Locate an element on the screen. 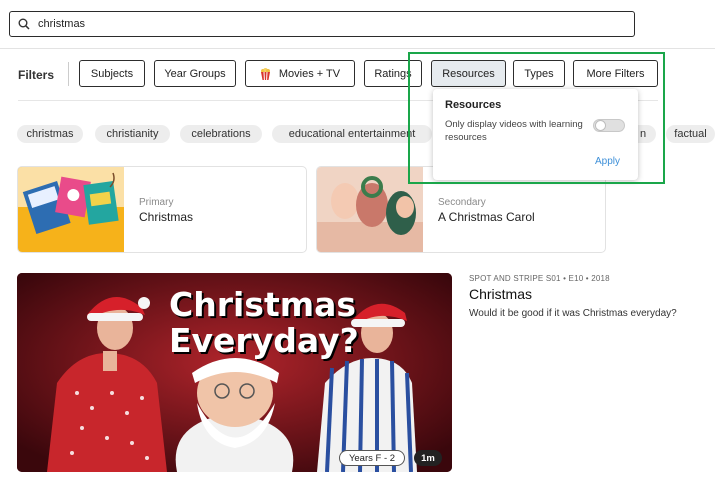 The height and width of the screenshot is (489, 715). year-group-badge: Years F - 2 is located at coordinates (372, 458).